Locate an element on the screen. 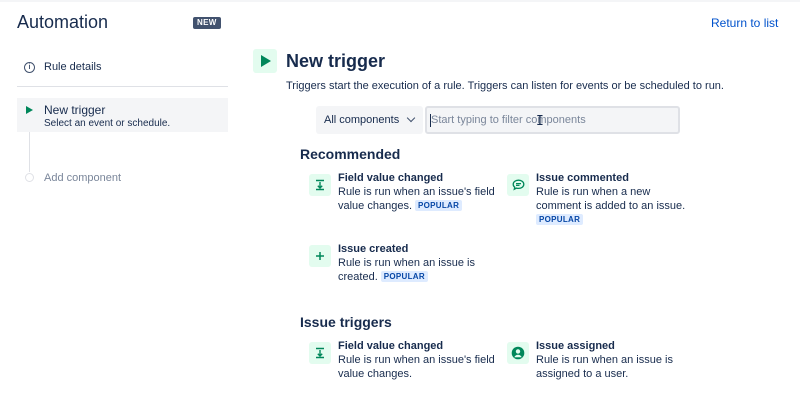 Image resolution: width=800 pixels, height=405 pixels. text-caret is located at coordinates (430, 120).